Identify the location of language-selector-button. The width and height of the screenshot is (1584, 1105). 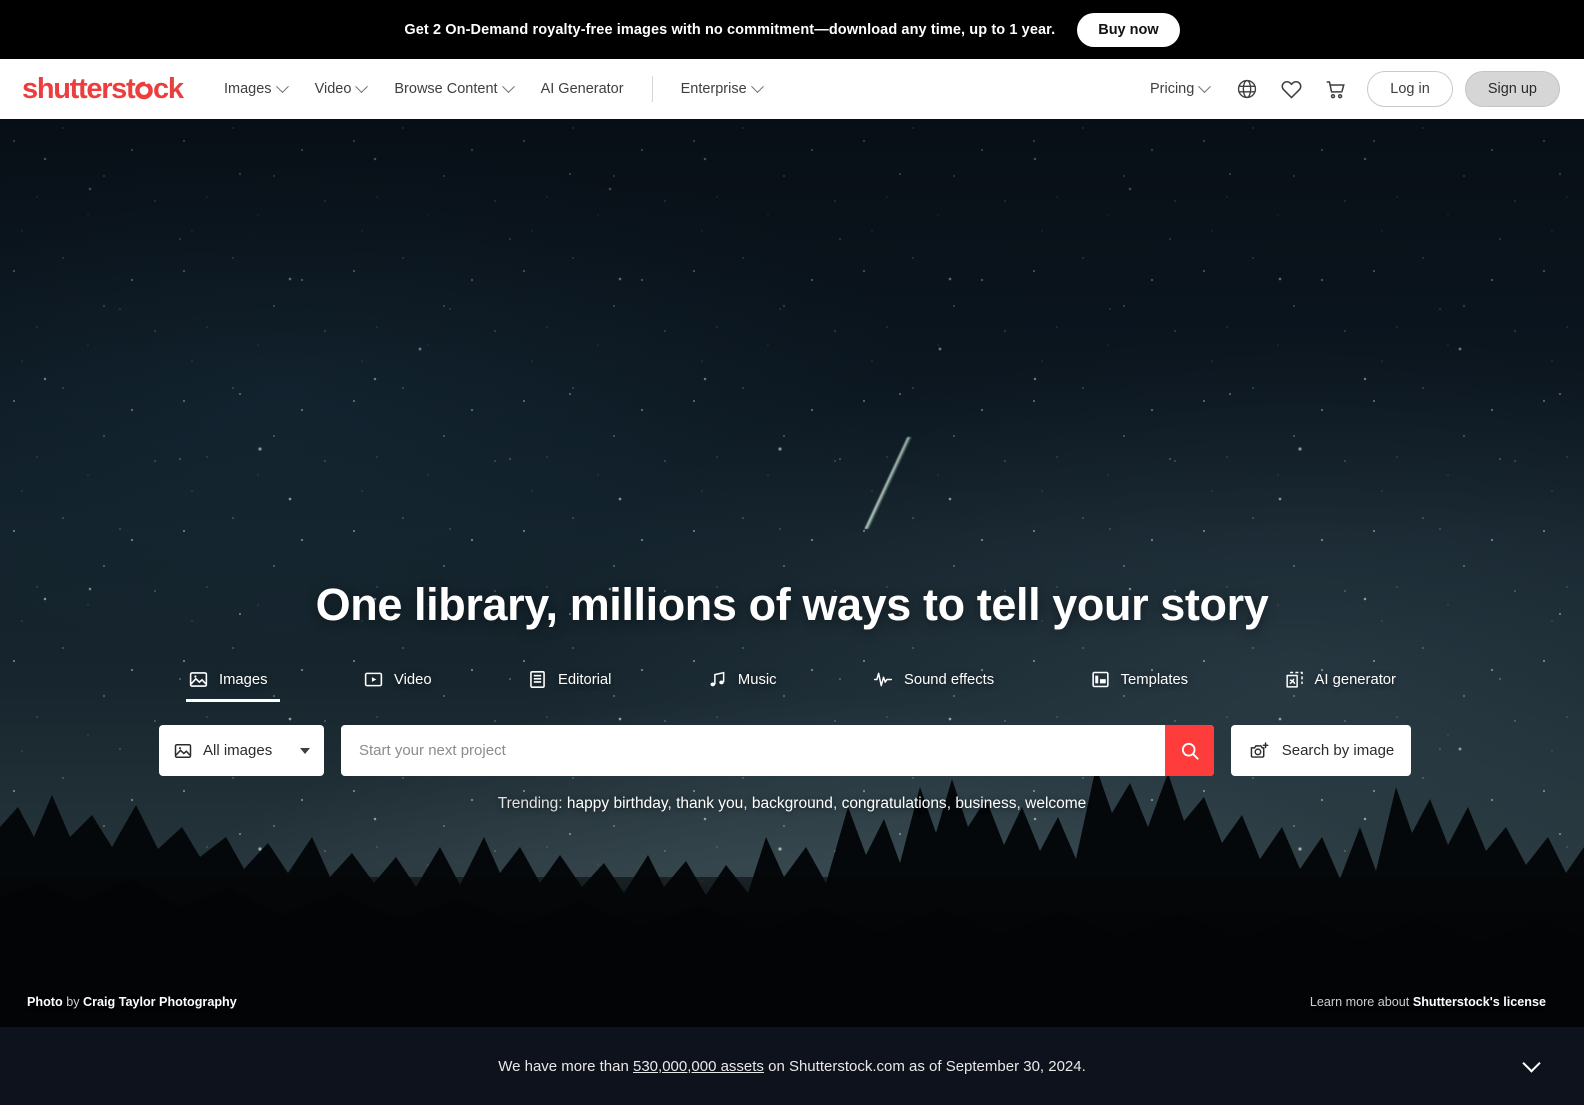
(1247, 89).